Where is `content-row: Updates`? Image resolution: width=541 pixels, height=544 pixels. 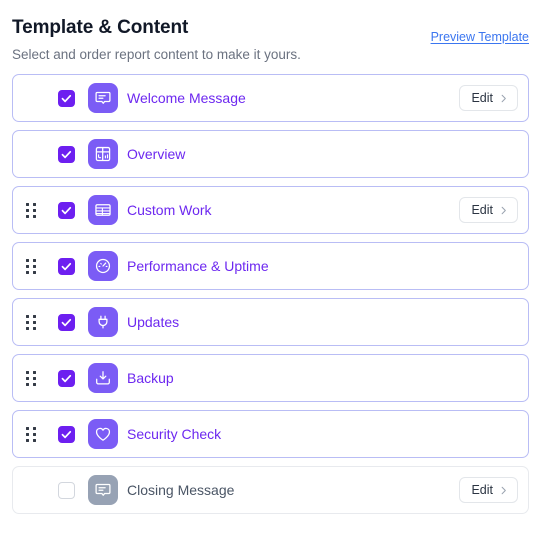 content-row: Updates is located at coordinates (270, 322).